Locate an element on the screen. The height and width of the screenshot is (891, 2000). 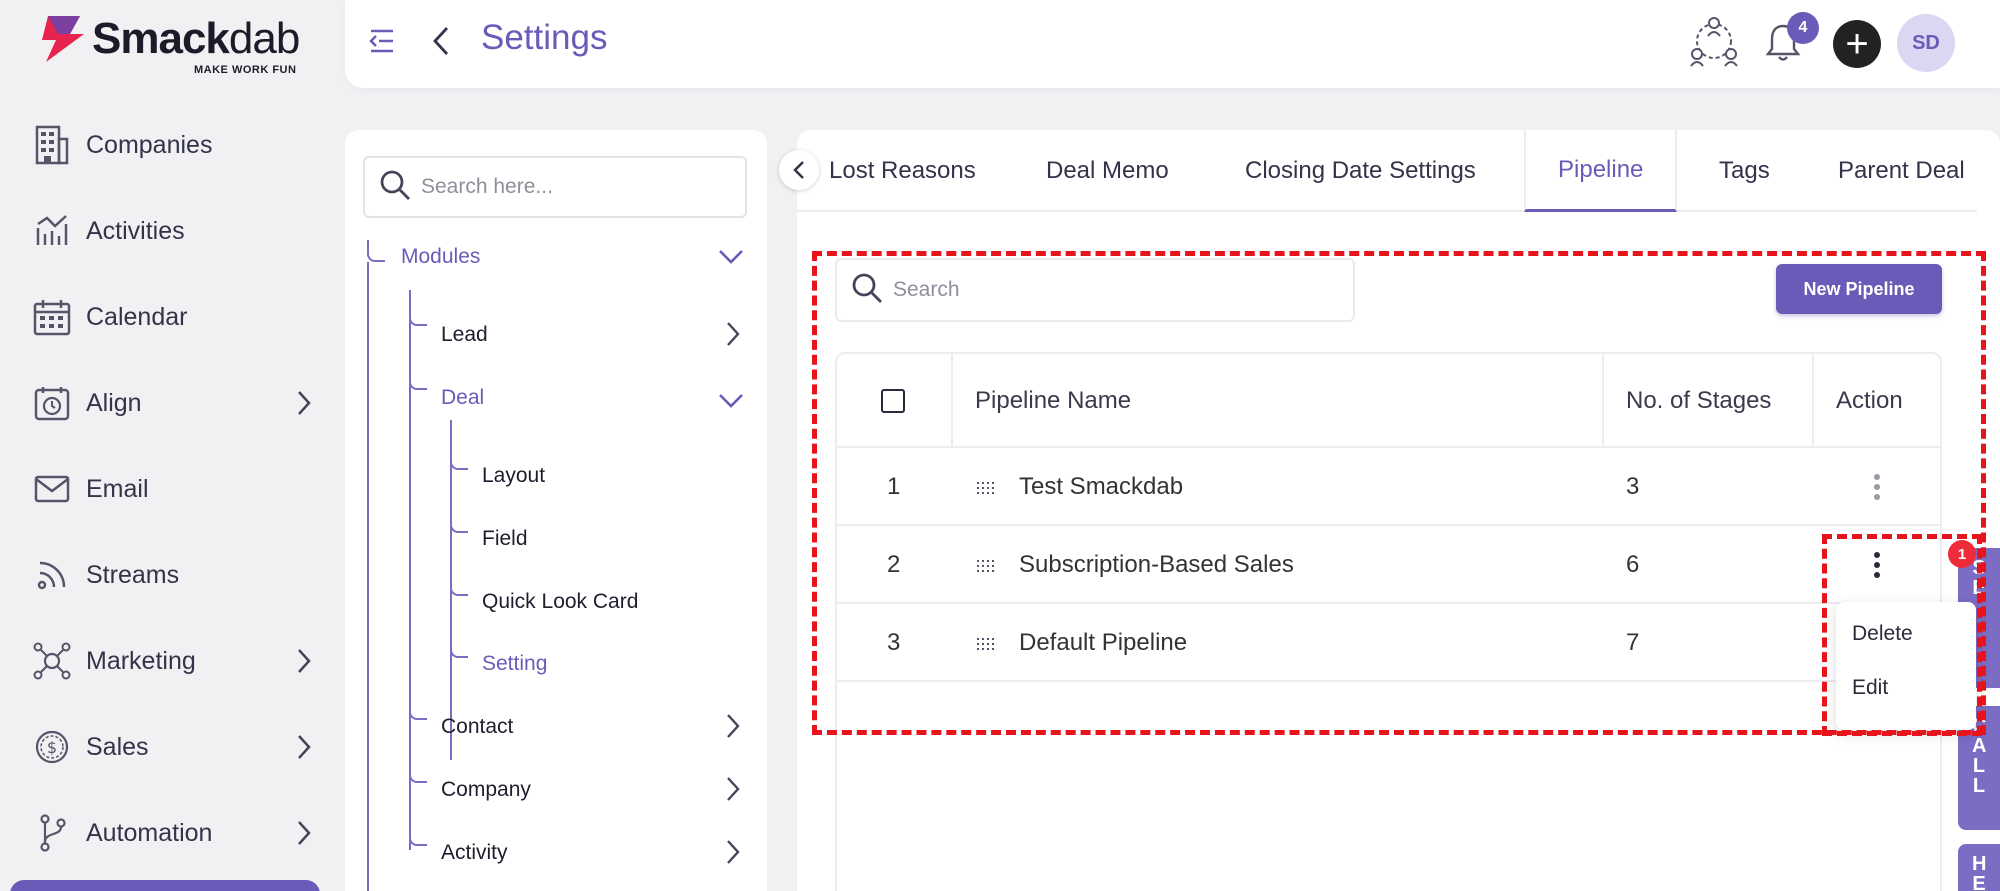
tree-item-deal: Deal is located at coordinates (462, 398).